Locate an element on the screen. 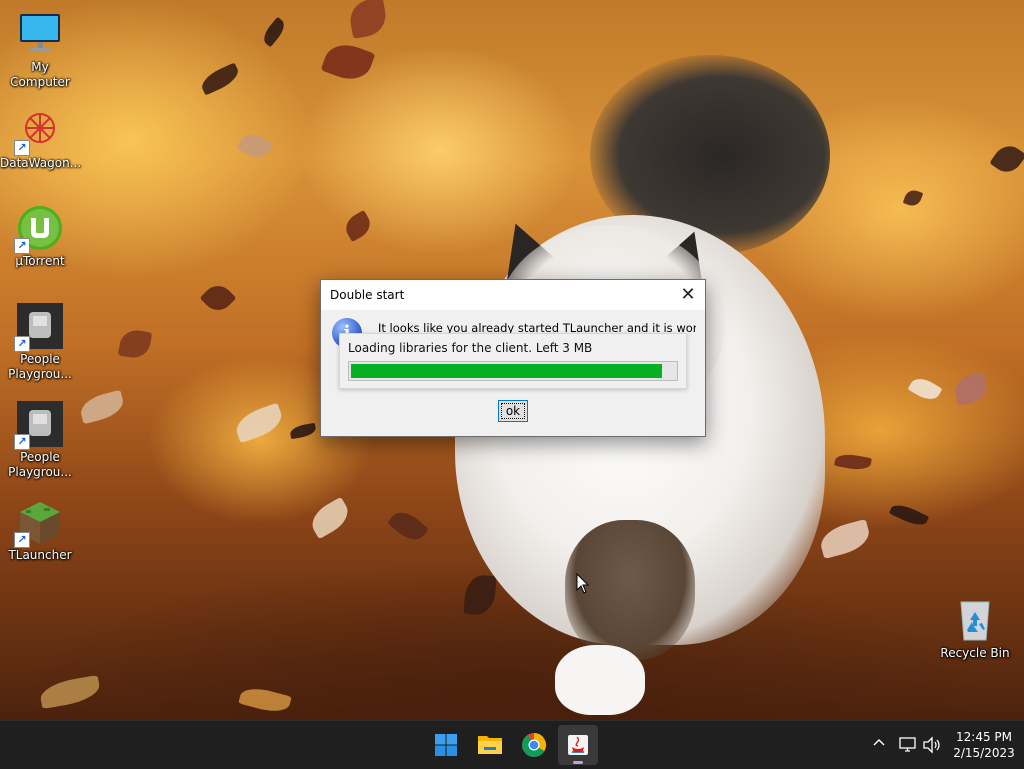 The width and height of the screenshot is (1024, 769). close-button: ✕ is located at coordinates (688, 295).